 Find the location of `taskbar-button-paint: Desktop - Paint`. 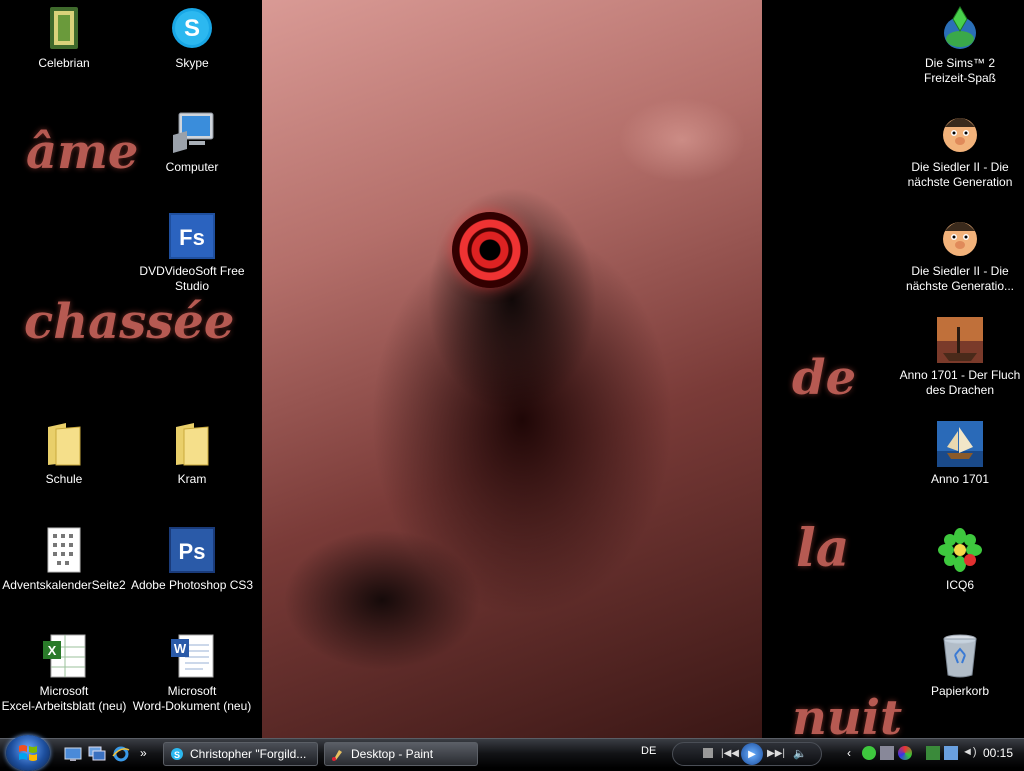

taskbar-button-paint: Desktop - Paint is located at coordinates (401, 754).